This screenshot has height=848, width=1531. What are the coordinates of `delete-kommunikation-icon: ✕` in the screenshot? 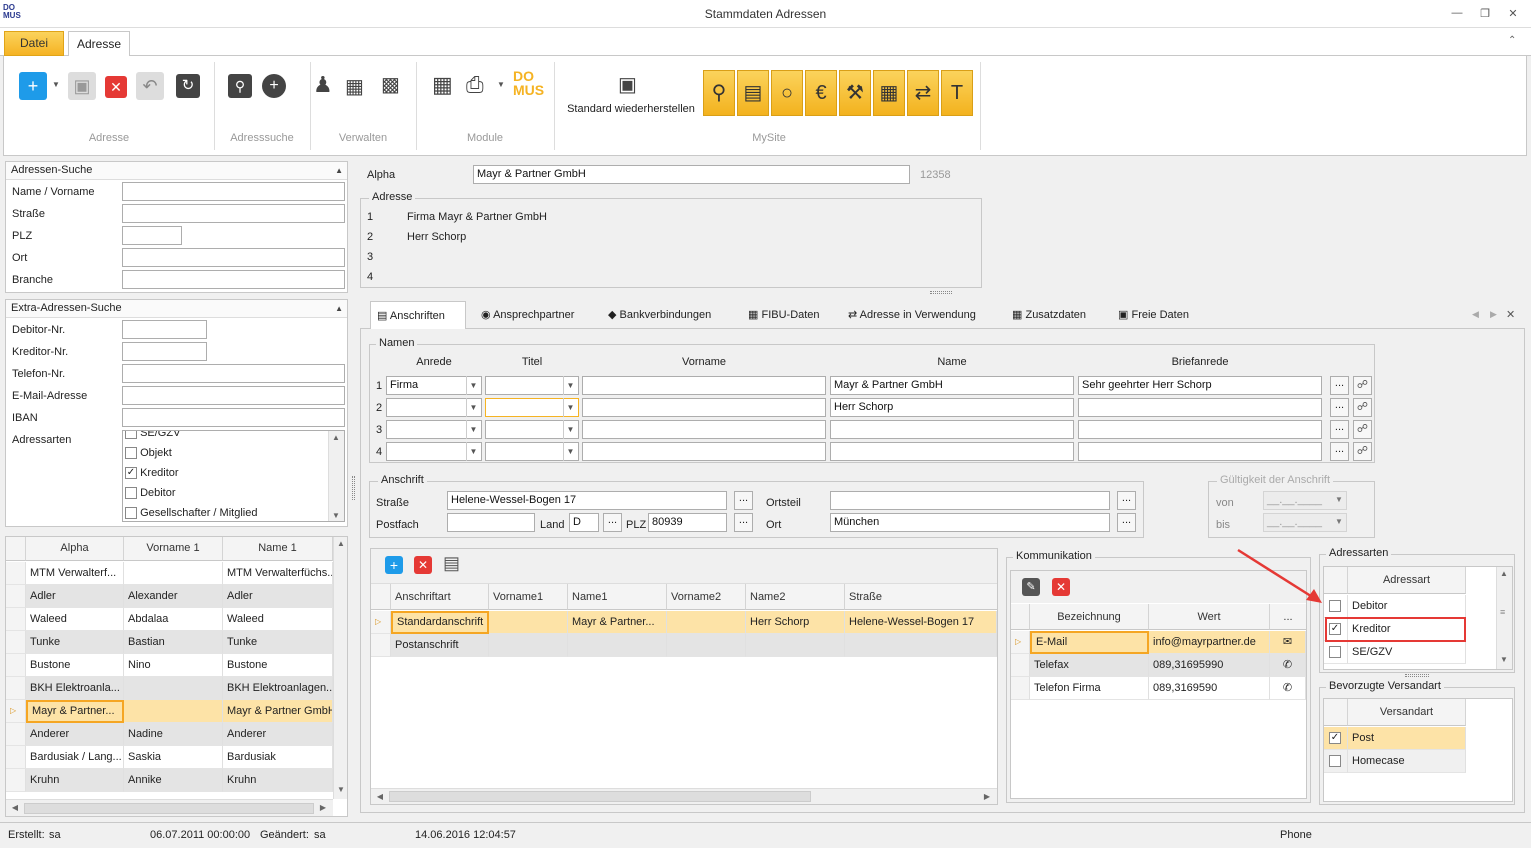 It's located at (1061, 587).